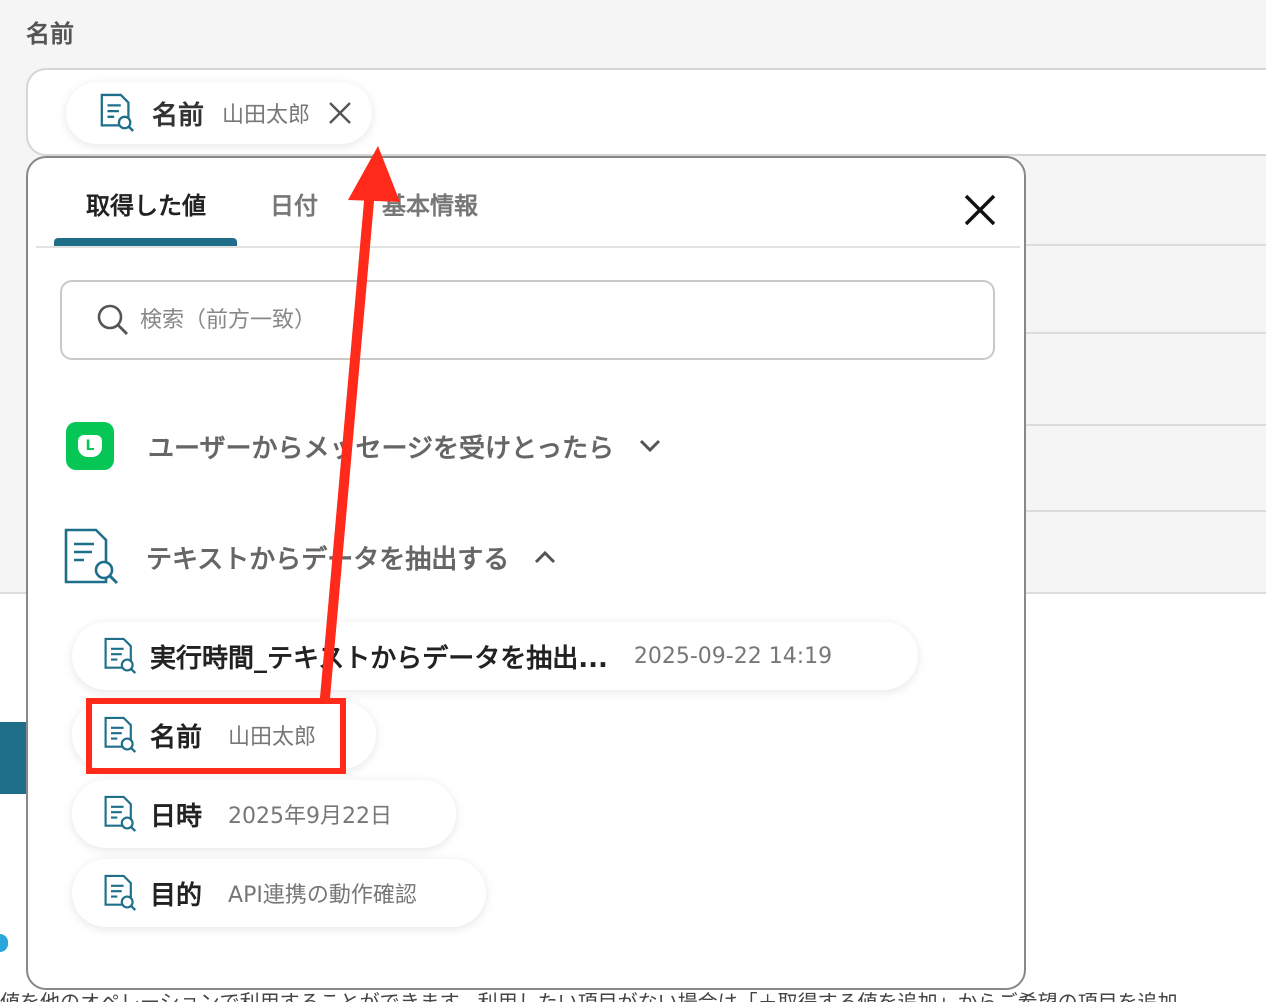  What do you see at coordinates (50, 34) in the screenshot?
I see `field-label: 名前` at bounding box center [50, 34].